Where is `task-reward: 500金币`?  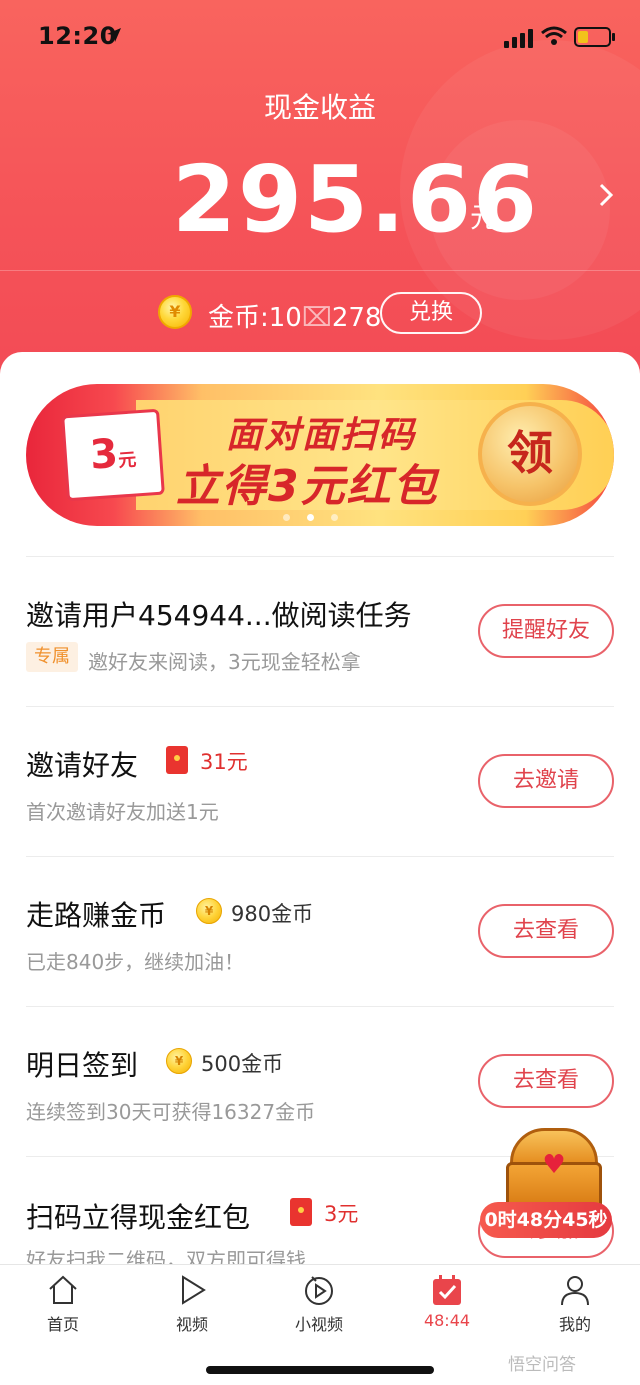
task-reward: 500金币 is located at coordinates (242, 1064).